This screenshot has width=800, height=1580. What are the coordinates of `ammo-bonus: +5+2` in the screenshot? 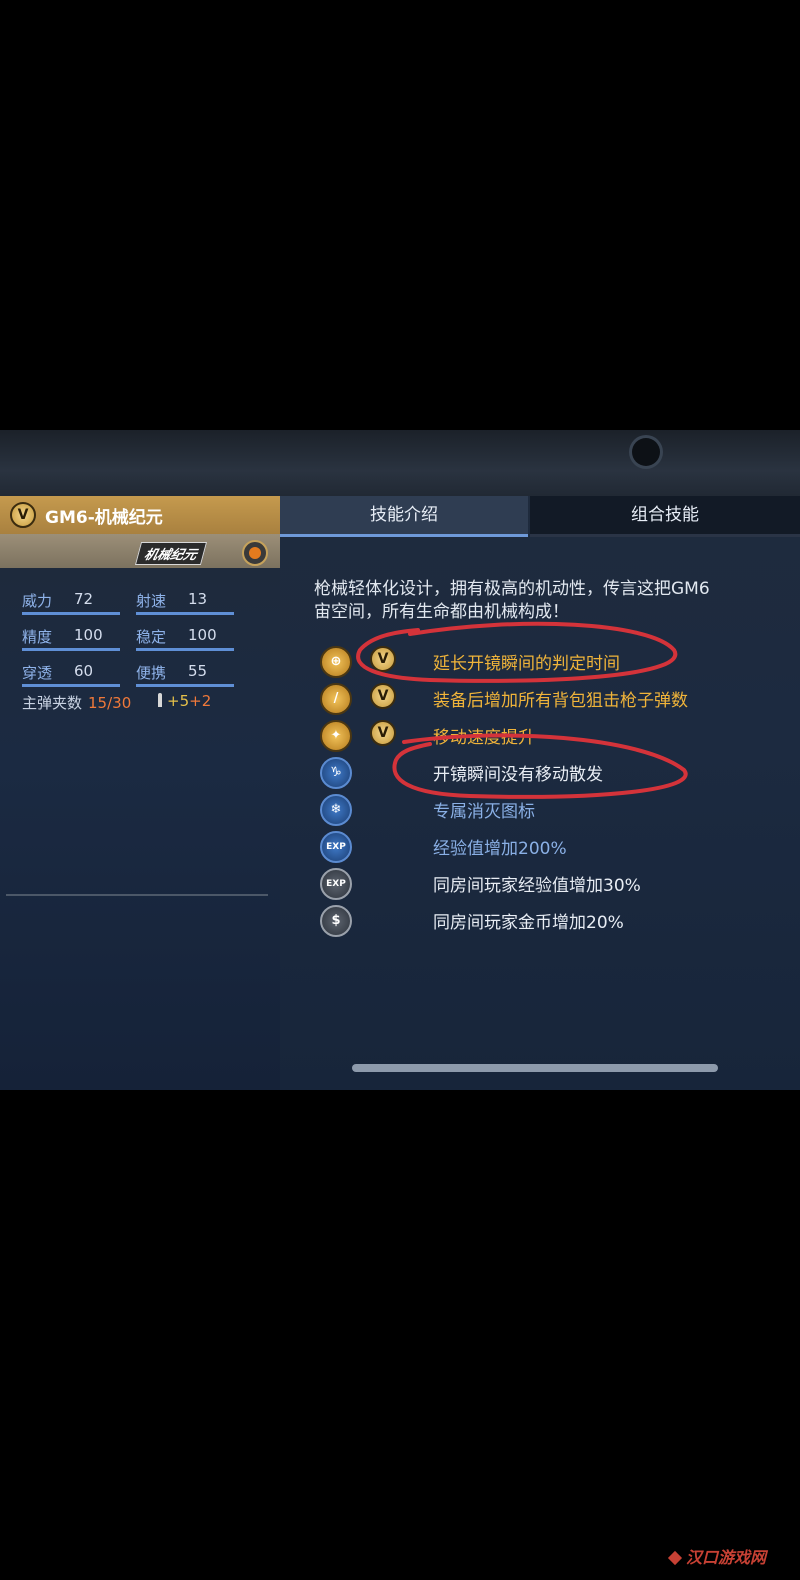 It's located at (184, 701).